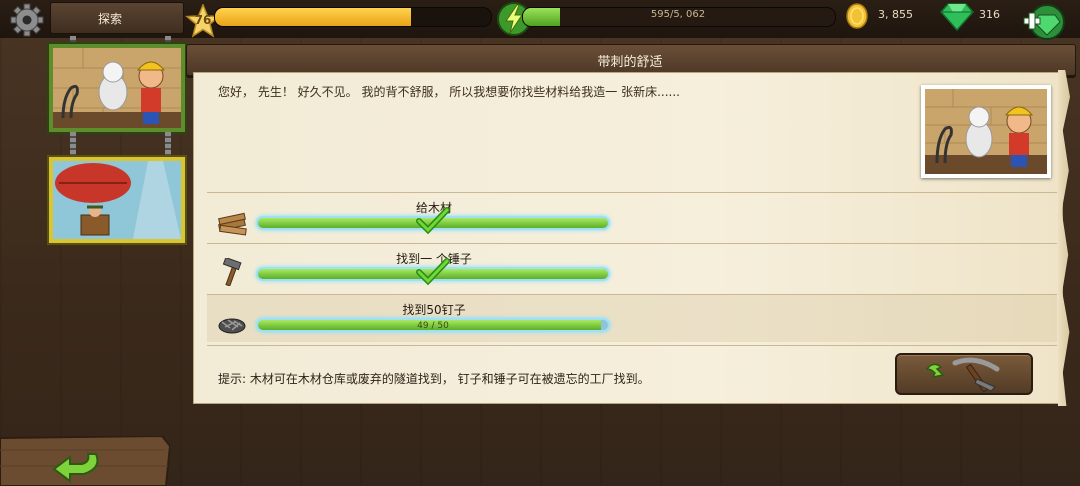  I want to click on quest-title: 带刺的舒适, so click(630, 62).